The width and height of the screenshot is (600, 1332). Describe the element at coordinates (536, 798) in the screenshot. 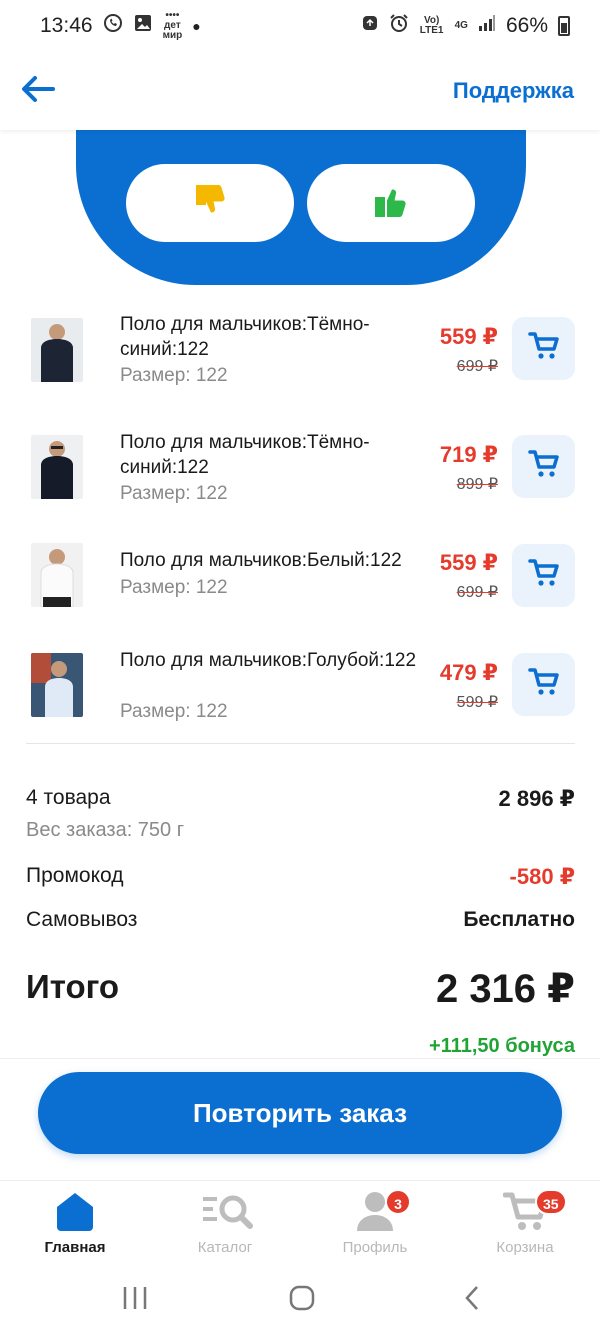

I see `items-subtotal: 2 896 ₽` at that location.